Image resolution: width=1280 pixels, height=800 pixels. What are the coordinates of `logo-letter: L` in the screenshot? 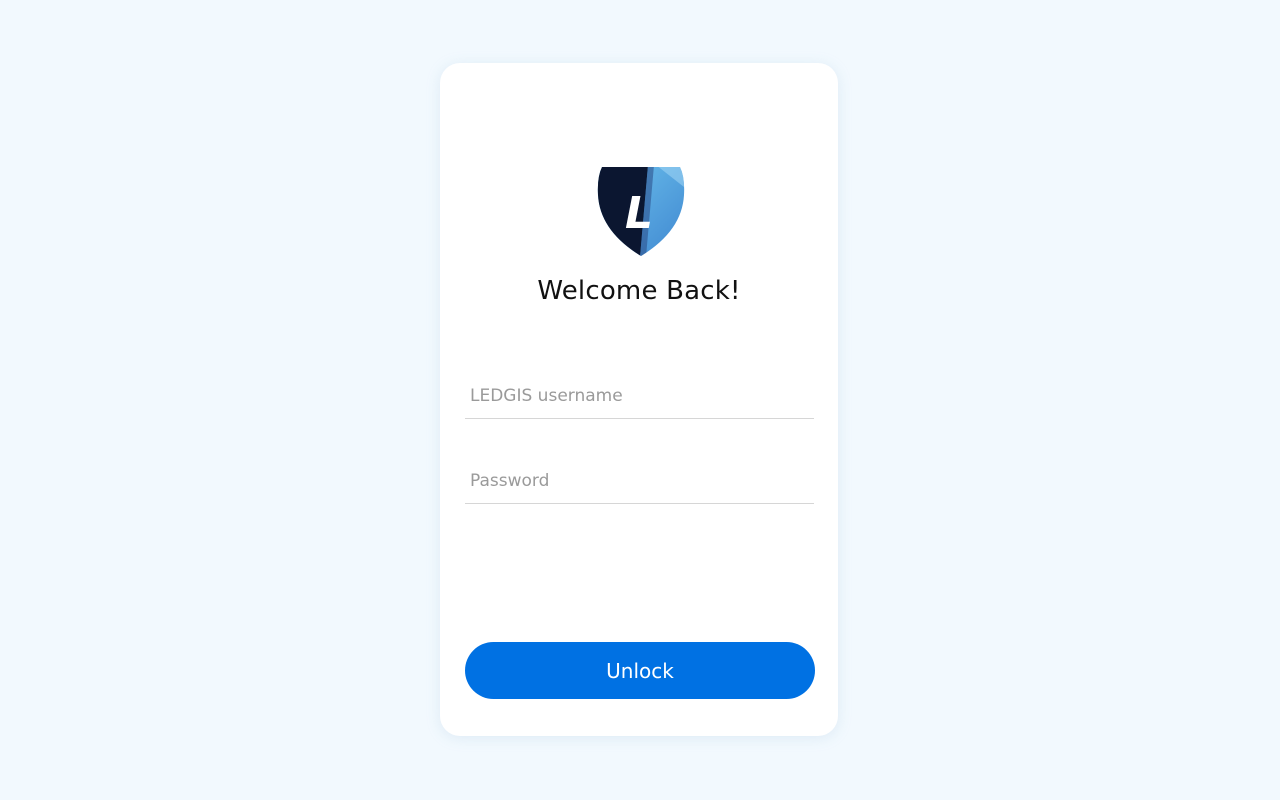 It's located at (639, 213).